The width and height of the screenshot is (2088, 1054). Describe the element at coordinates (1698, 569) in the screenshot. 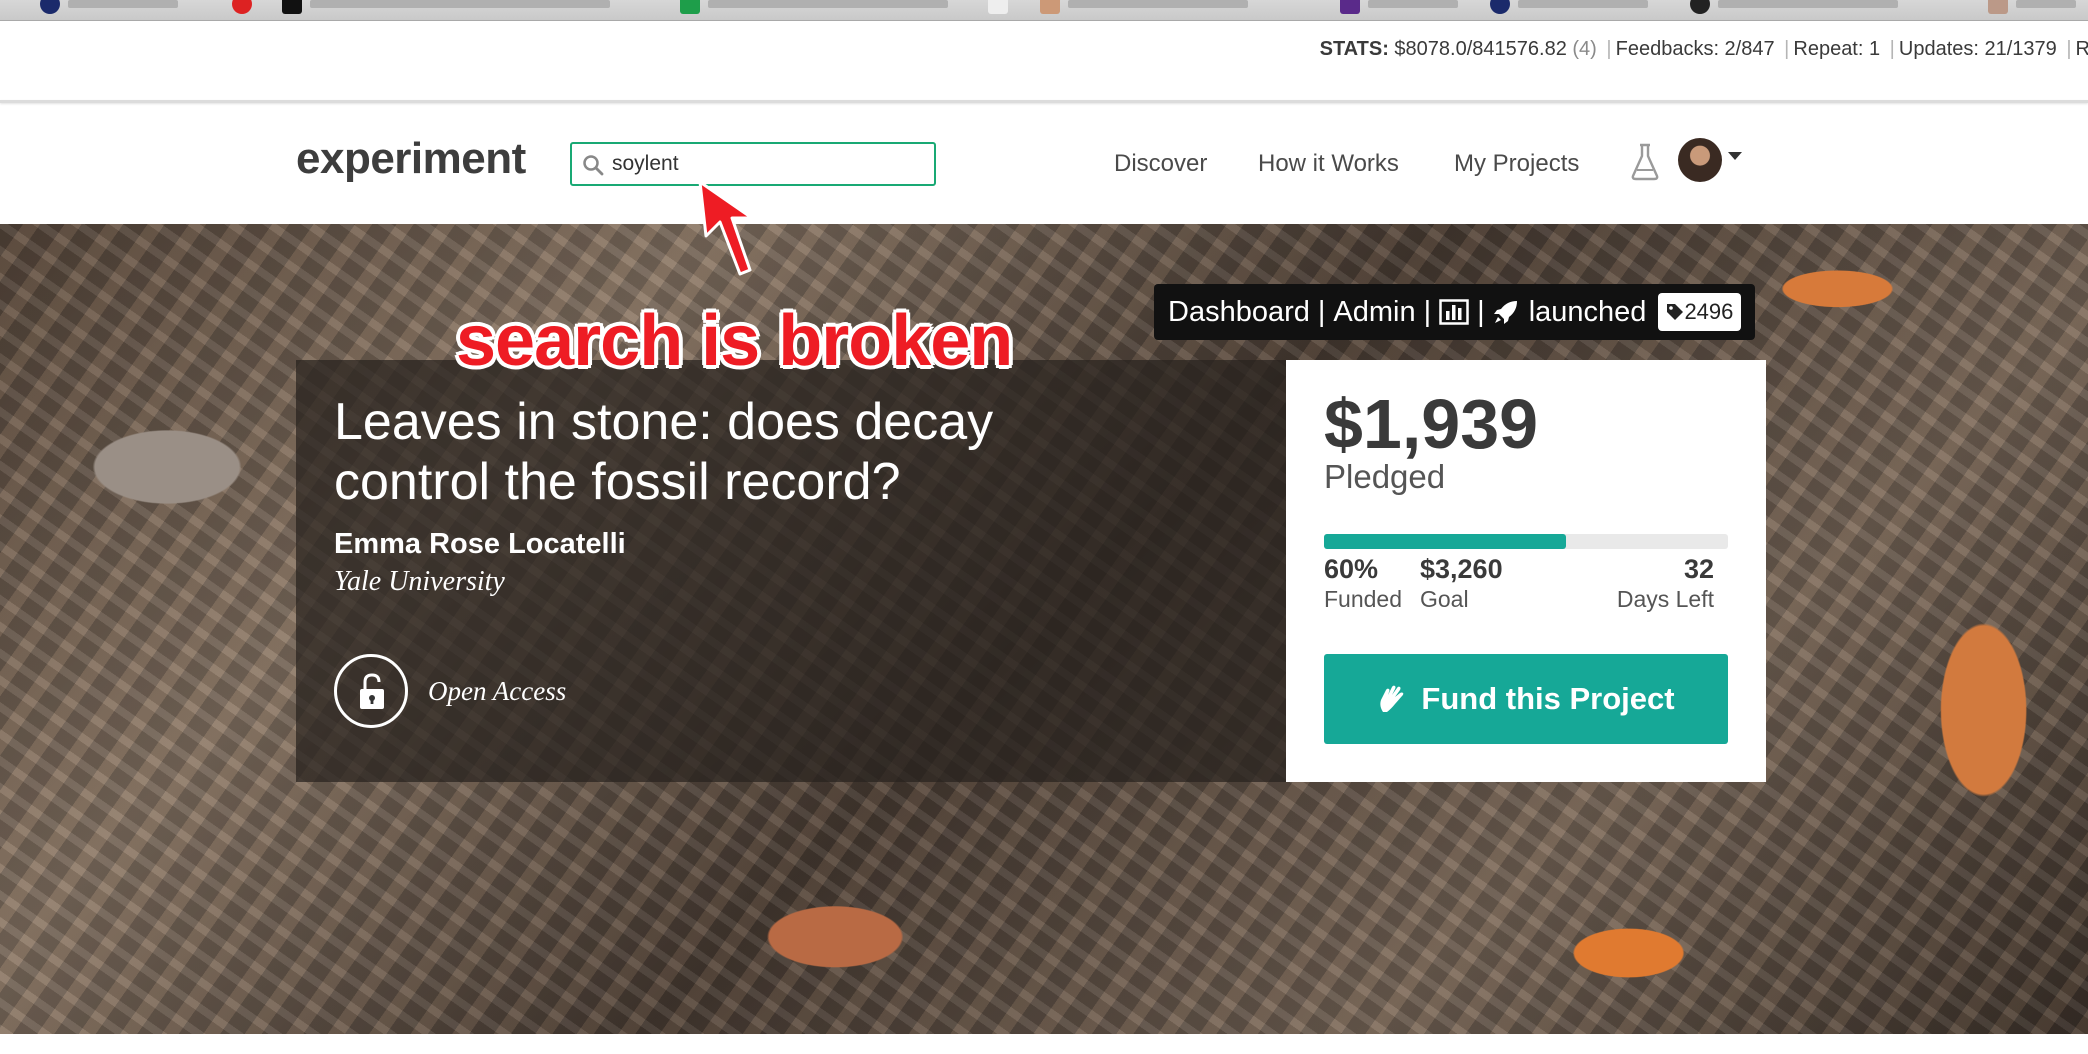

I see `days-left-value: 32` at that location.